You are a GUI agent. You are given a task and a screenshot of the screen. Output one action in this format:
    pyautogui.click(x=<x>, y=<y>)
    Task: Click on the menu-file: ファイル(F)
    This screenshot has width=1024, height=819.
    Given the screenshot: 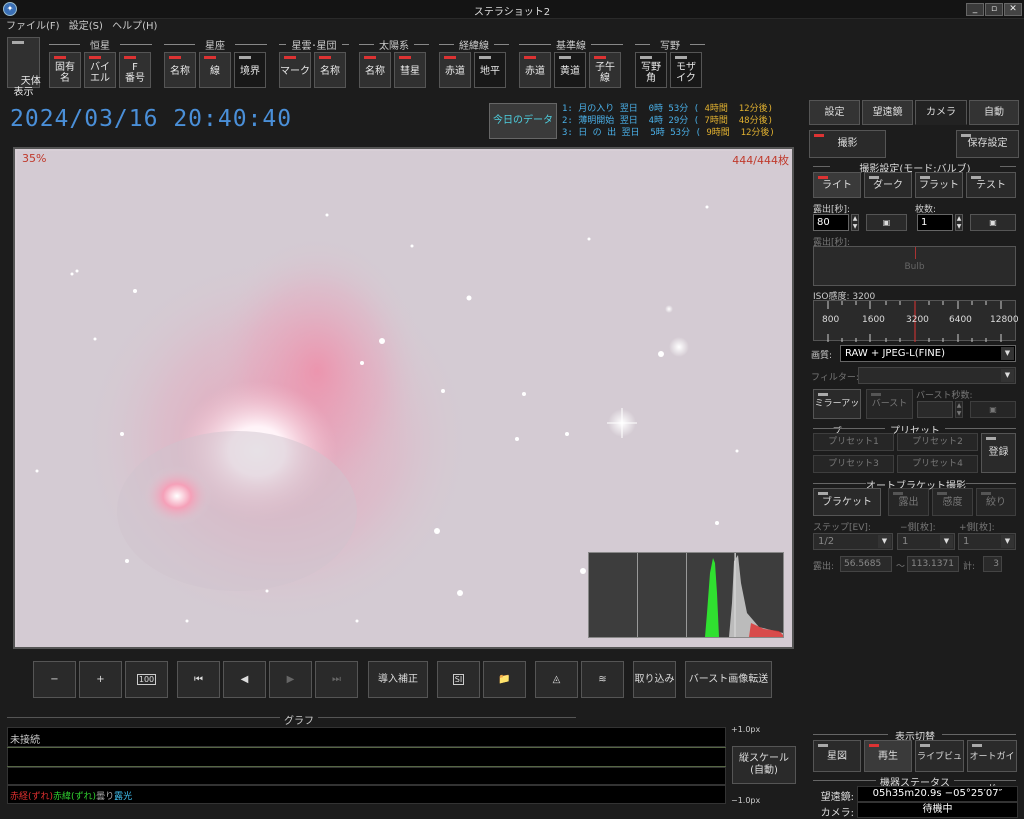 What is the action you would take?
    pyautogui.click(x=33, y=27)
    